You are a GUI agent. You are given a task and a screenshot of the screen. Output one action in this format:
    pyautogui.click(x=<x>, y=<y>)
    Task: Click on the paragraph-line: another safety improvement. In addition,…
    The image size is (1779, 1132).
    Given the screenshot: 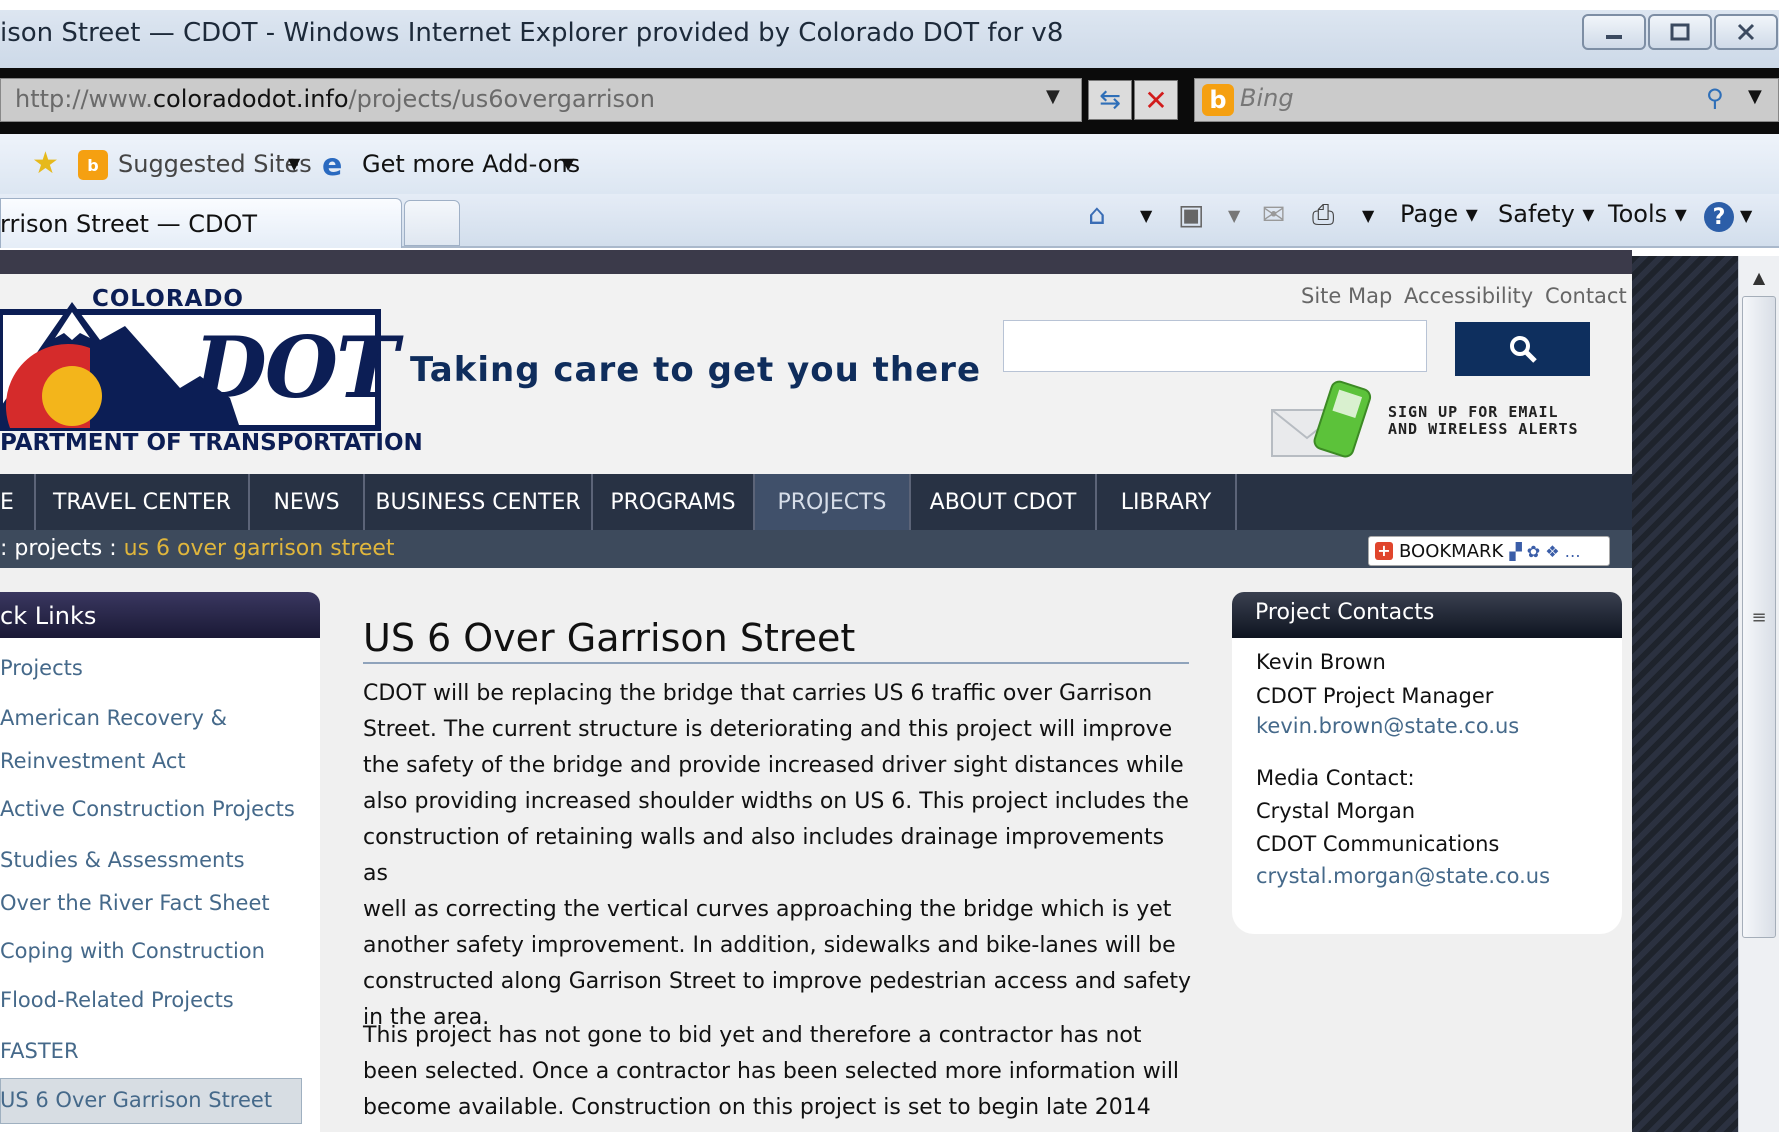 What is the action you would take?
    pyautogui.click(x=769, y=945)
    